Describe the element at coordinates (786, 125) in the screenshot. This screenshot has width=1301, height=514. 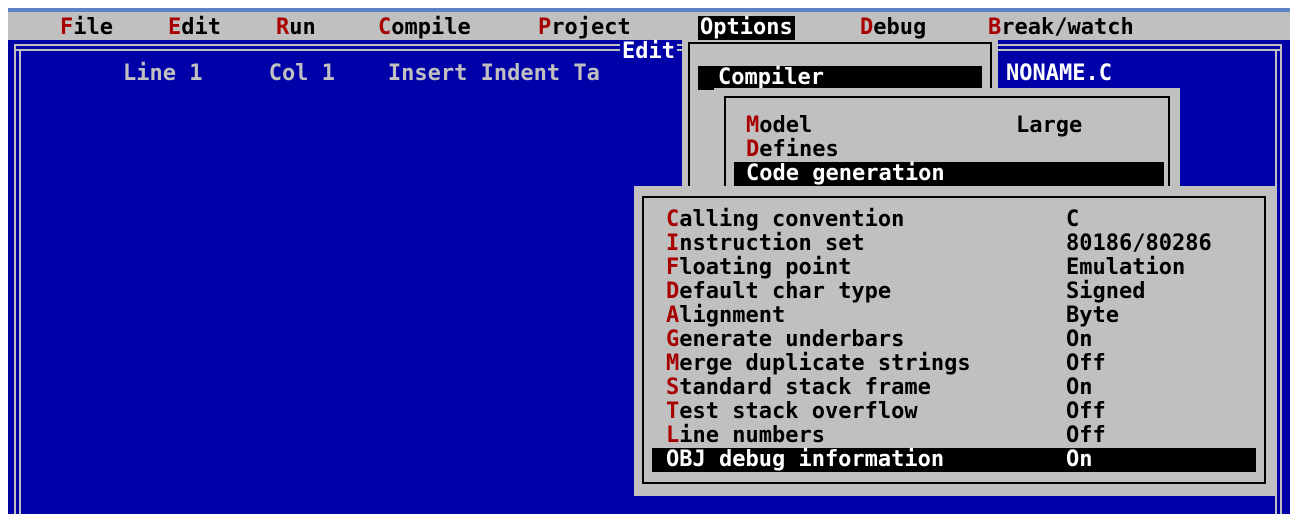
I see `compiler-item-label: odel` at that location.